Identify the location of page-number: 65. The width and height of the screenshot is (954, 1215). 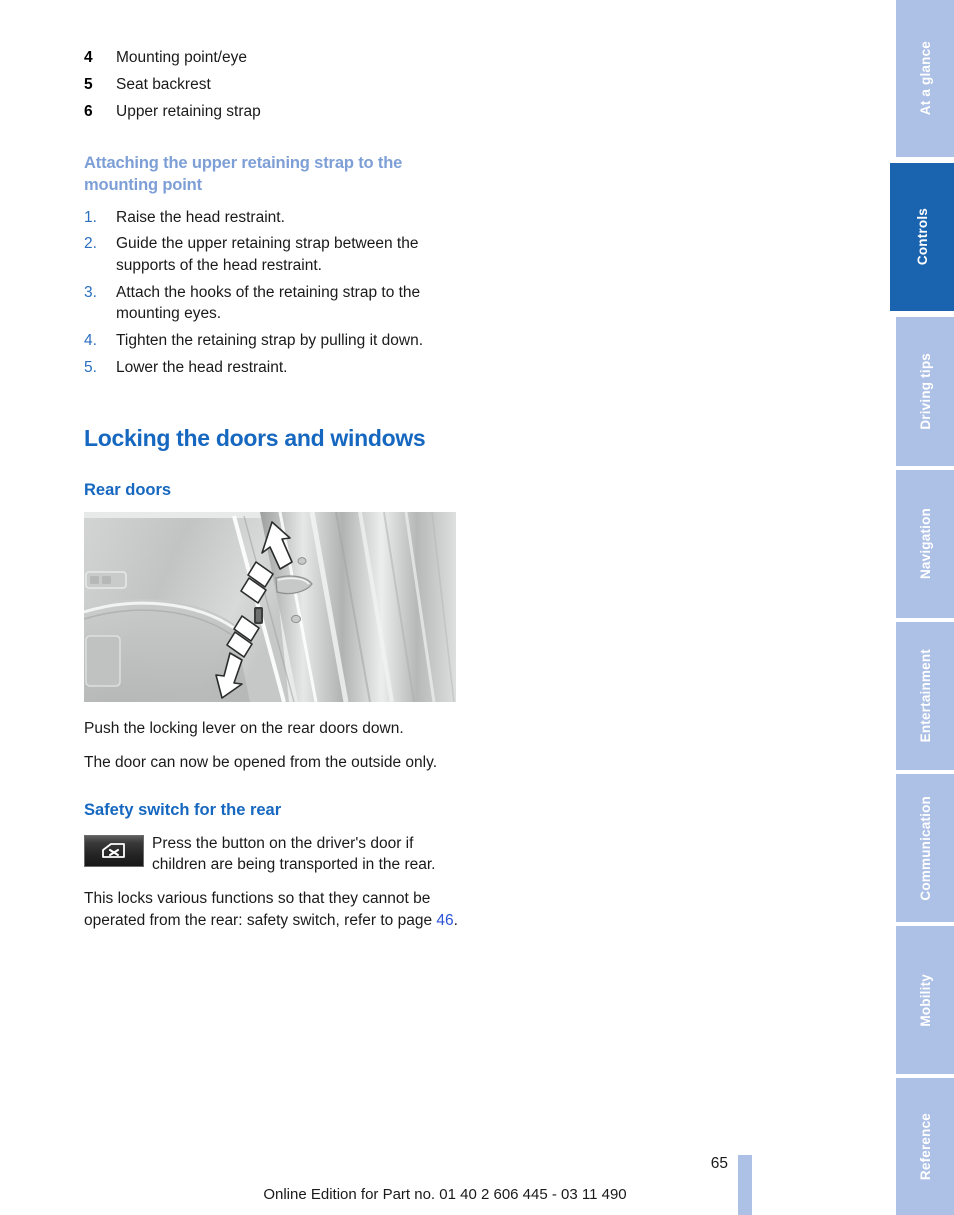
(719, 1163).